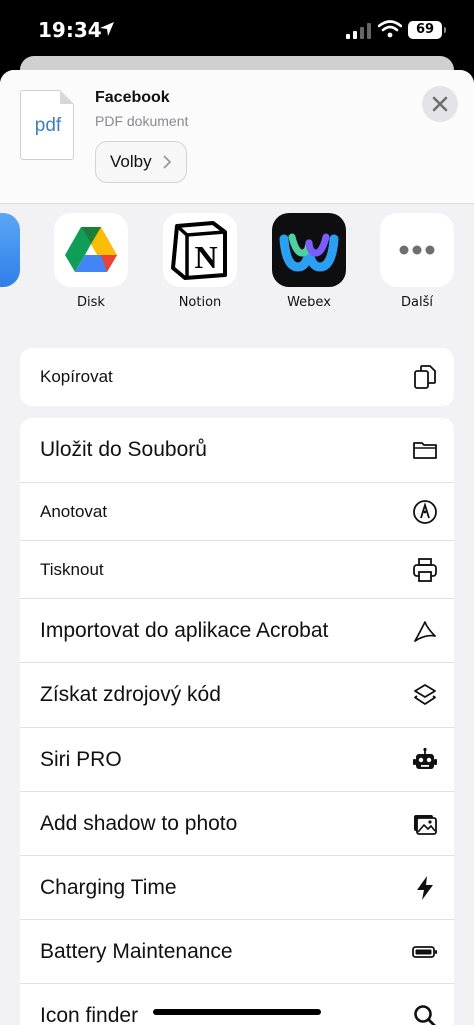  I want to click on action-markup: Anotovat, so click(237, 512).